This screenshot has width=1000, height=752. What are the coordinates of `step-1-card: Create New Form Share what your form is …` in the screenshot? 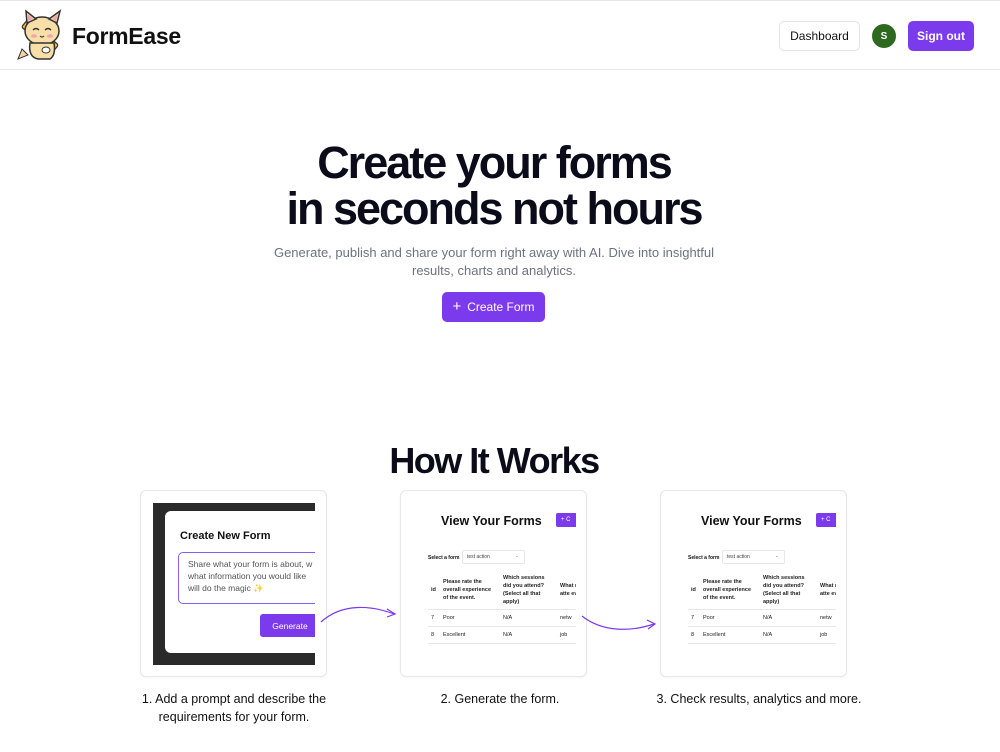 It's located at (233, 583).